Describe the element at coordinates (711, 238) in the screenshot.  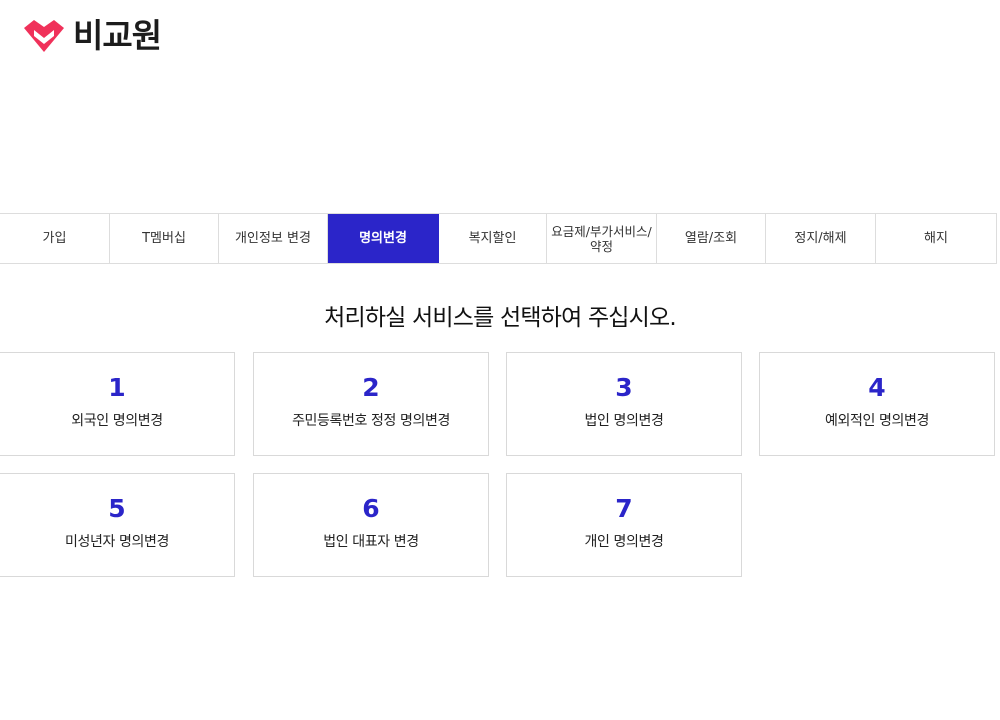
I see `tab-view-inquiry: 열람/조회` at that location.